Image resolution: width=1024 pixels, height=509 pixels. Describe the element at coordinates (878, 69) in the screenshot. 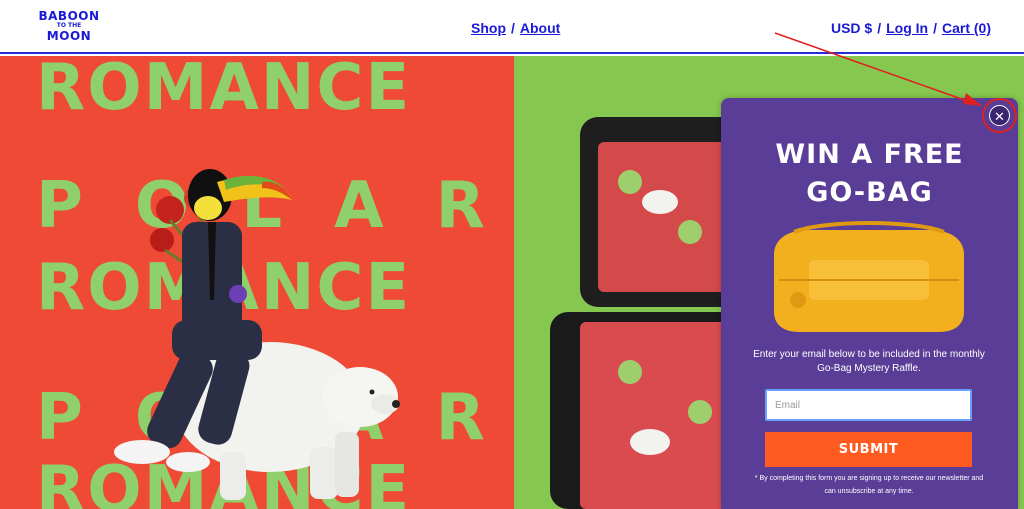

I see `annotation-arrow-icon` at that location.